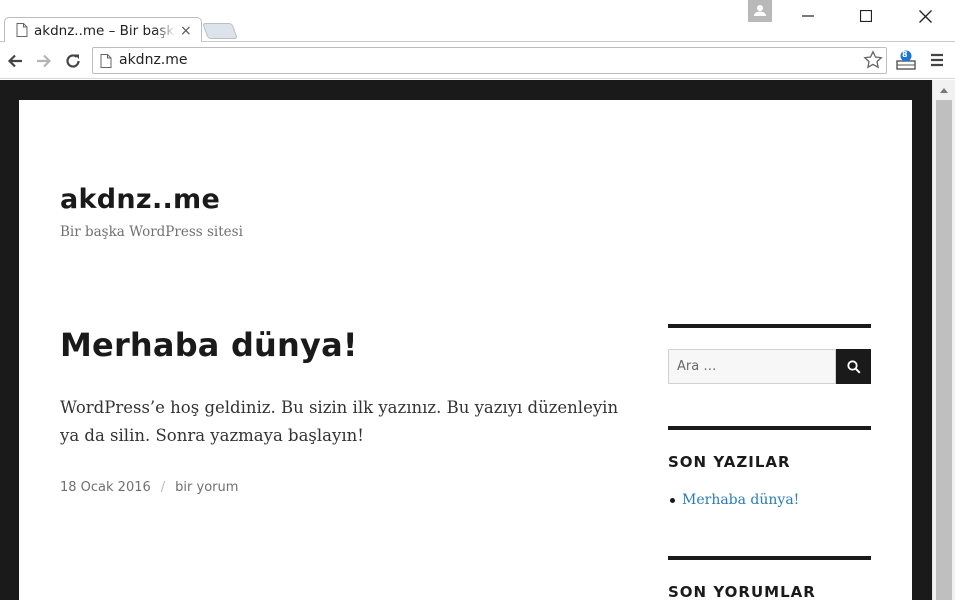 This screenshot has width=955, height=600. What do you see at coordinates (925, 16) in the screenshot?
I see `close-window-button` at bounding box center [925, 16].